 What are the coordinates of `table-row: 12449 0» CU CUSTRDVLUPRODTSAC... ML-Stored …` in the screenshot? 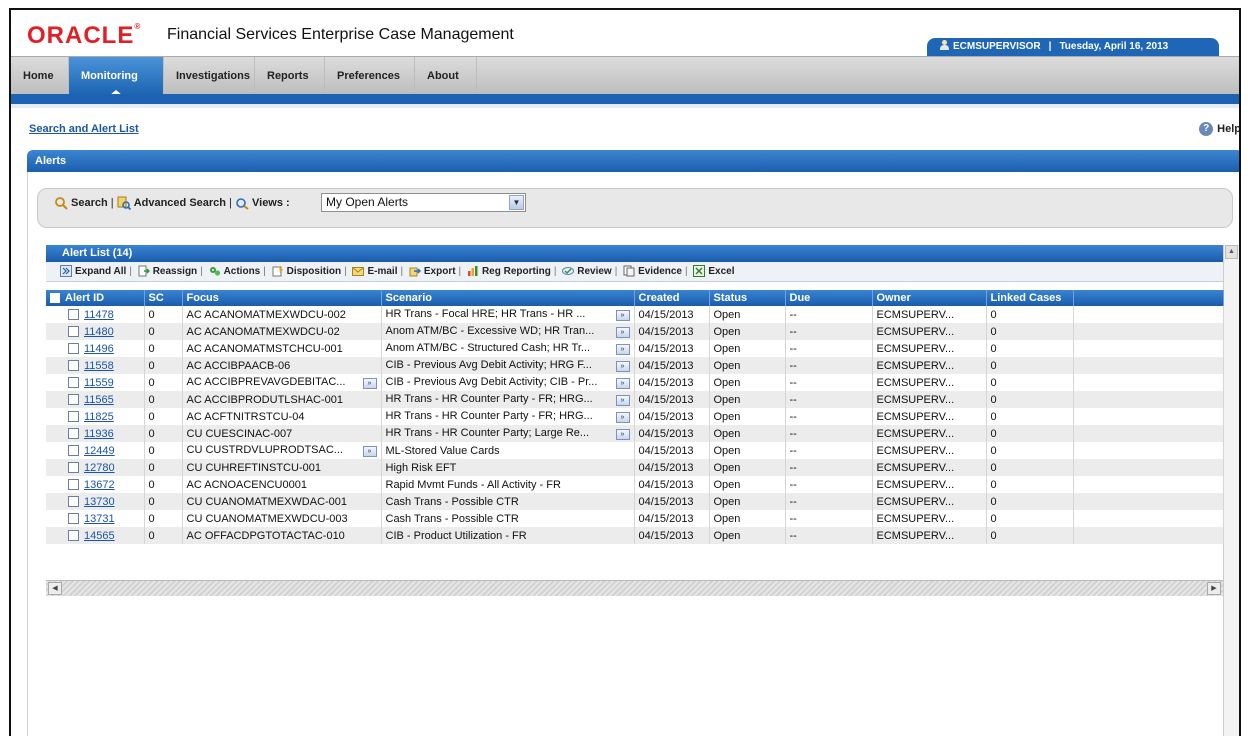 It's located at (635, 450).